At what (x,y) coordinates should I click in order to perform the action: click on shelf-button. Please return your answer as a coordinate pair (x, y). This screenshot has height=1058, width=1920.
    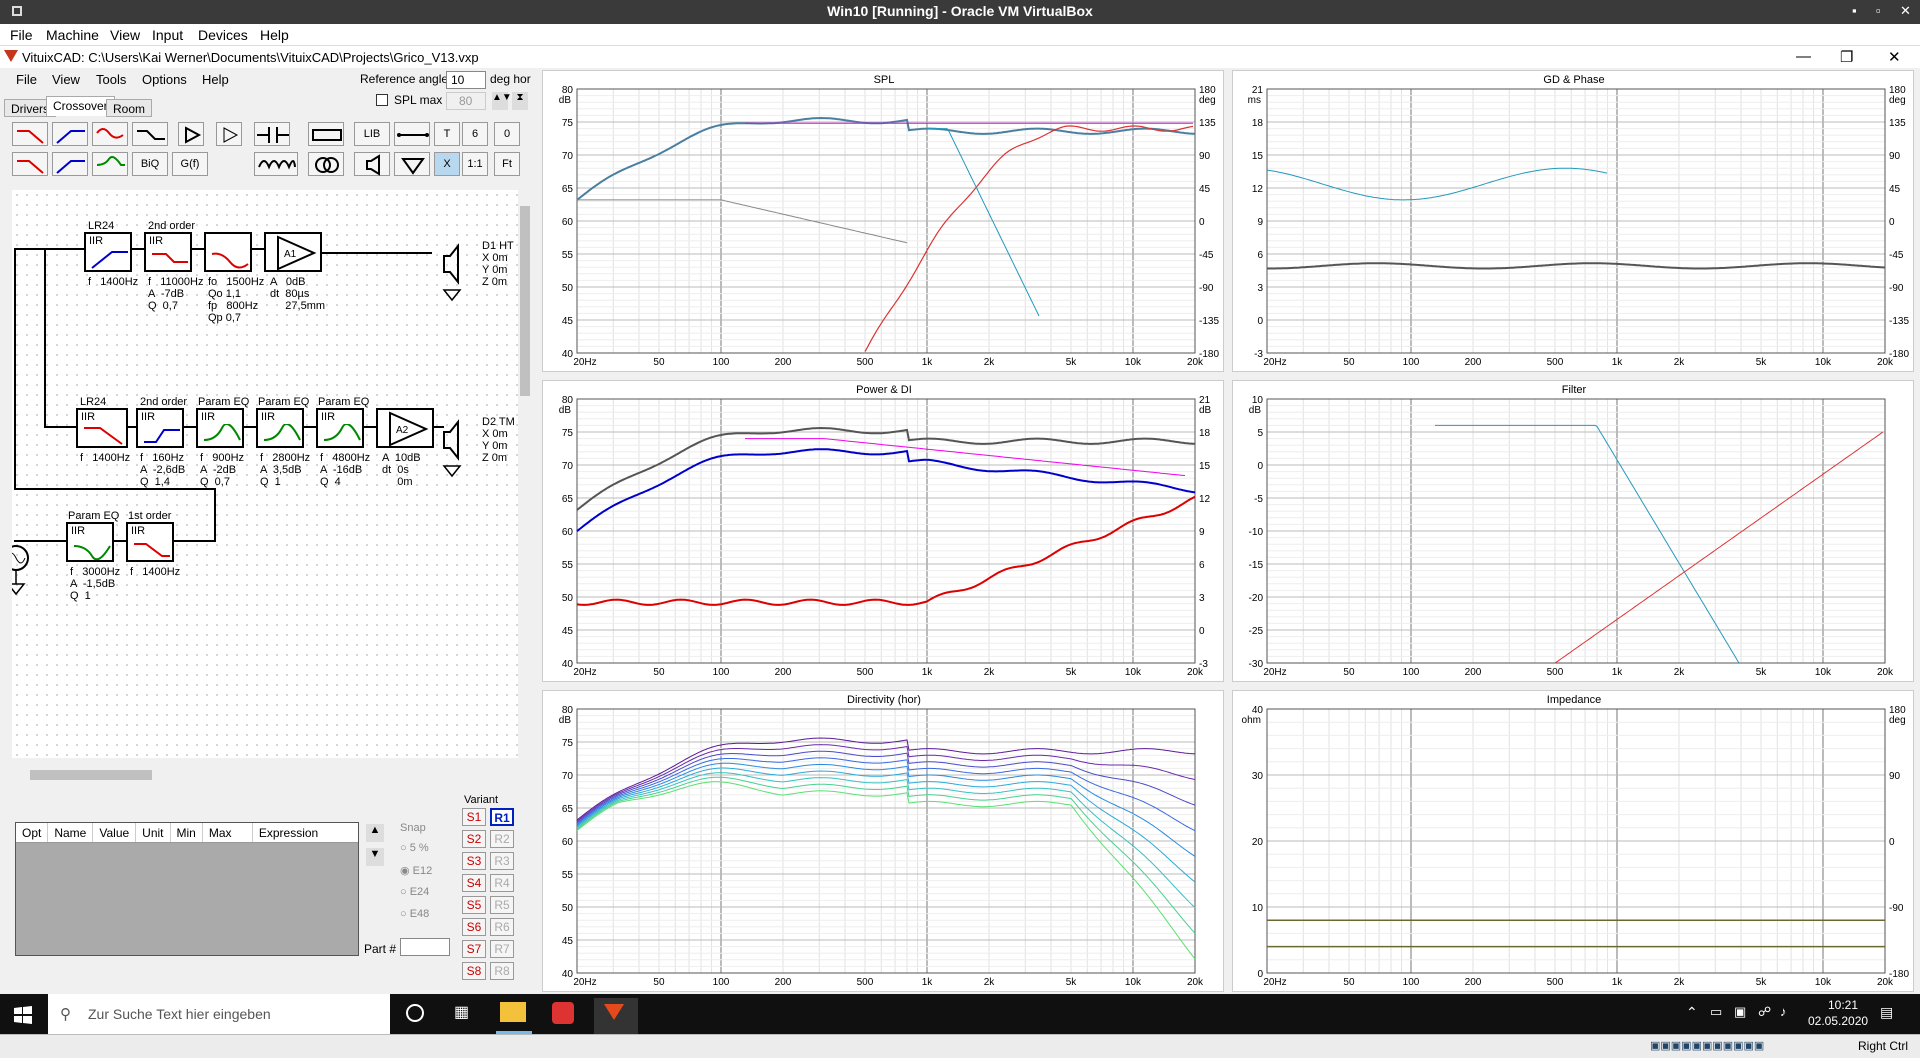
    Looking at the image, I should click on (150, 134).